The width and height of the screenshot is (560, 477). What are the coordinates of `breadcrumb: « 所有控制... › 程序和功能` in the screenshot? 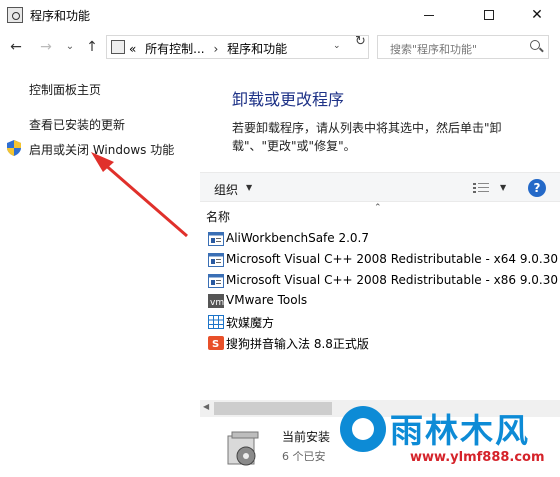 It's located at (210, 48).